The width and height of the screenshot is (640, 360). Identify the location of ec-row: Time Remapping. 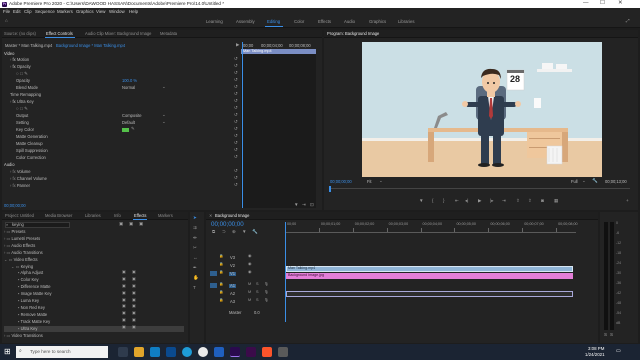
(25, 94).